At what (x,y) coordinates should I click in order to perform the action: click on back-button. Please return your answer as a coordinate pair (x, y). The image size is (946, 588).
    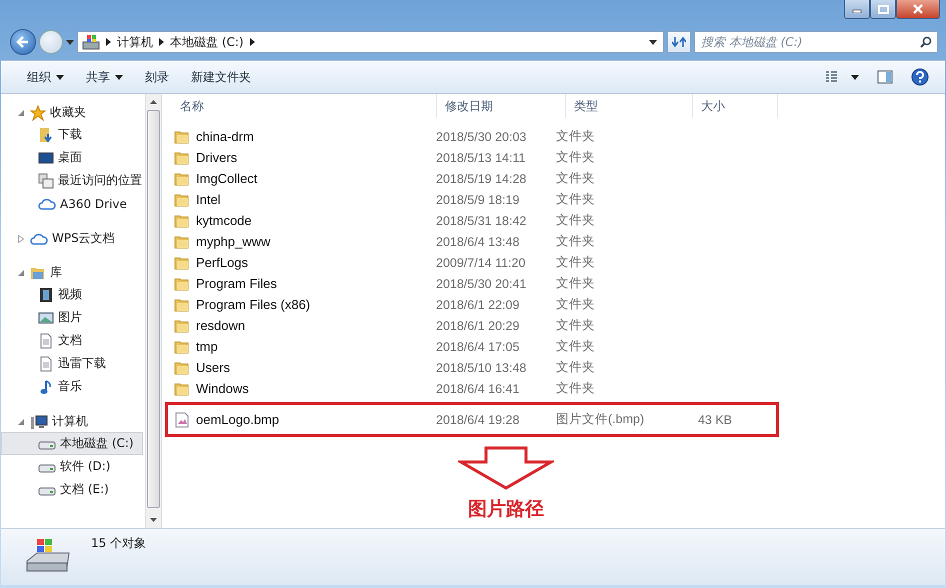
    Looking at the image, I should click on (23, 42).